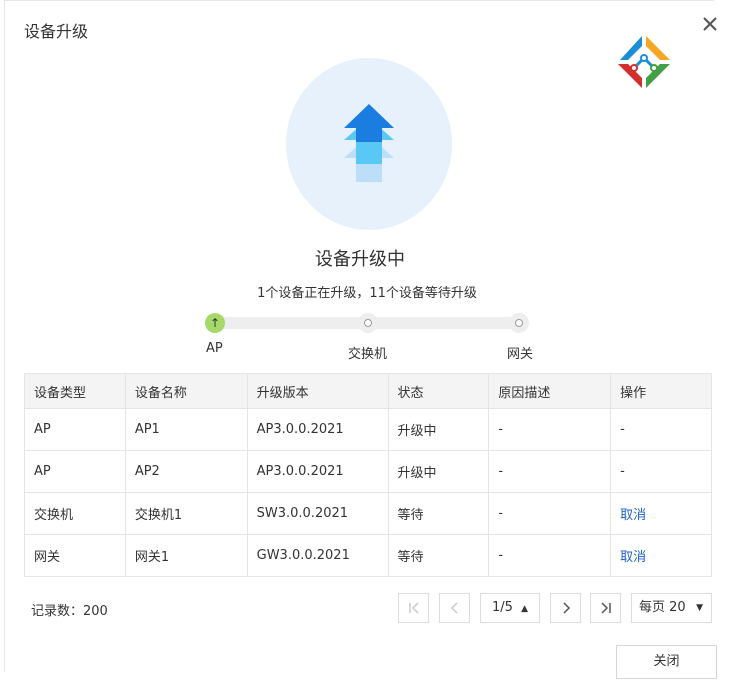 The image size is (731, 684). I want to click on column-header: 操作, so click(661, 391).